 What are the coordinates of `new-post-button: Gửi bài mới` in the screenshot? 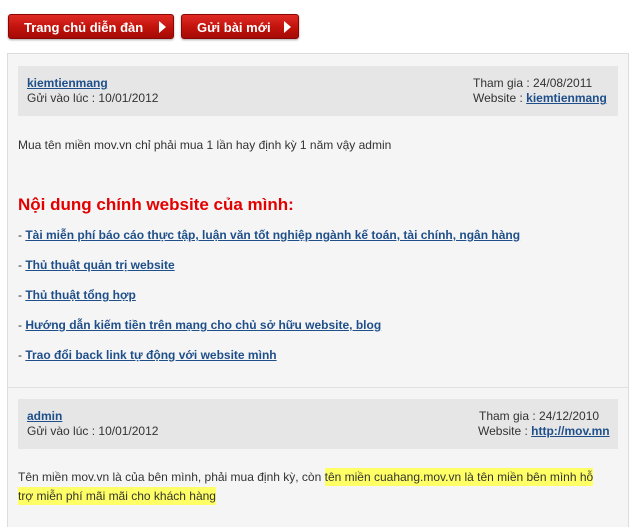 It's located at (240, 26).